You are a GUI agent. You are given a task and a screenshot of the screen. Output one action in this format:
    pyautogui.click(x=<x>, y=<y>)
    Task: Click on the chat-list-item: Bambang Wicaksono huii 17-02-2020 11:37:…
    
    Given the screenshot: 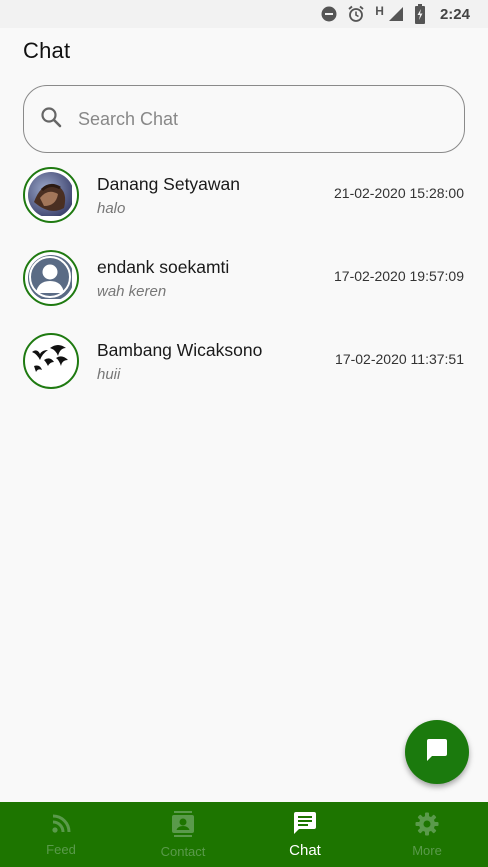 What is the action you would take?
    pyautogui.click(x=244, y=369)
    